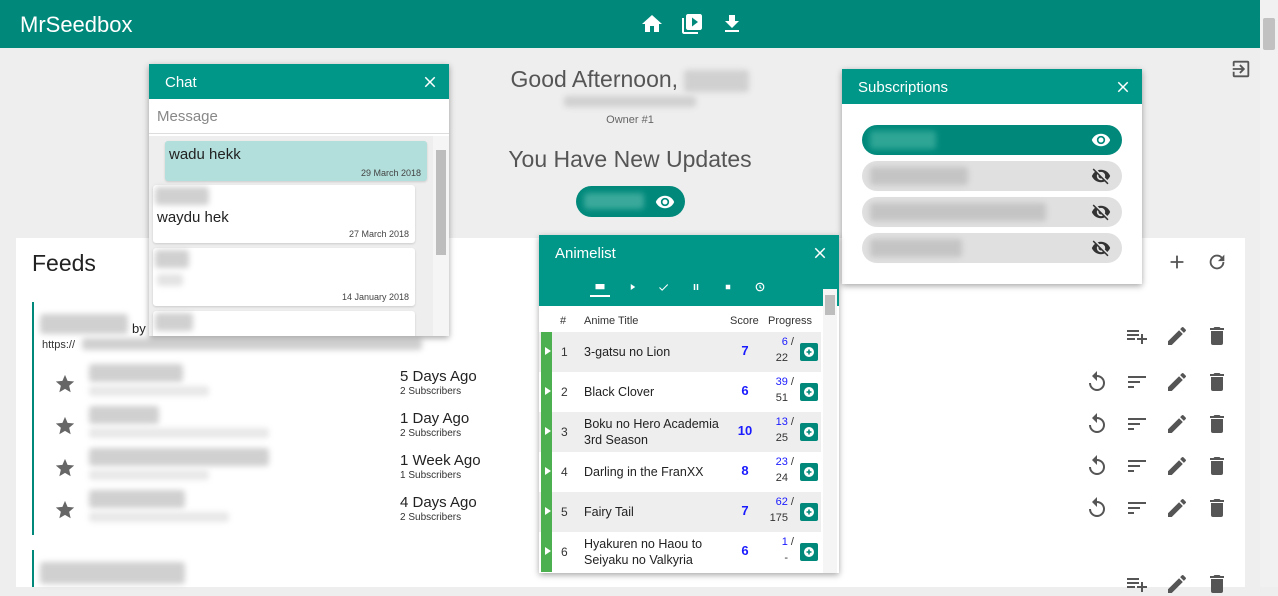  I want to click on feed-url: https://, so click(58, 345).